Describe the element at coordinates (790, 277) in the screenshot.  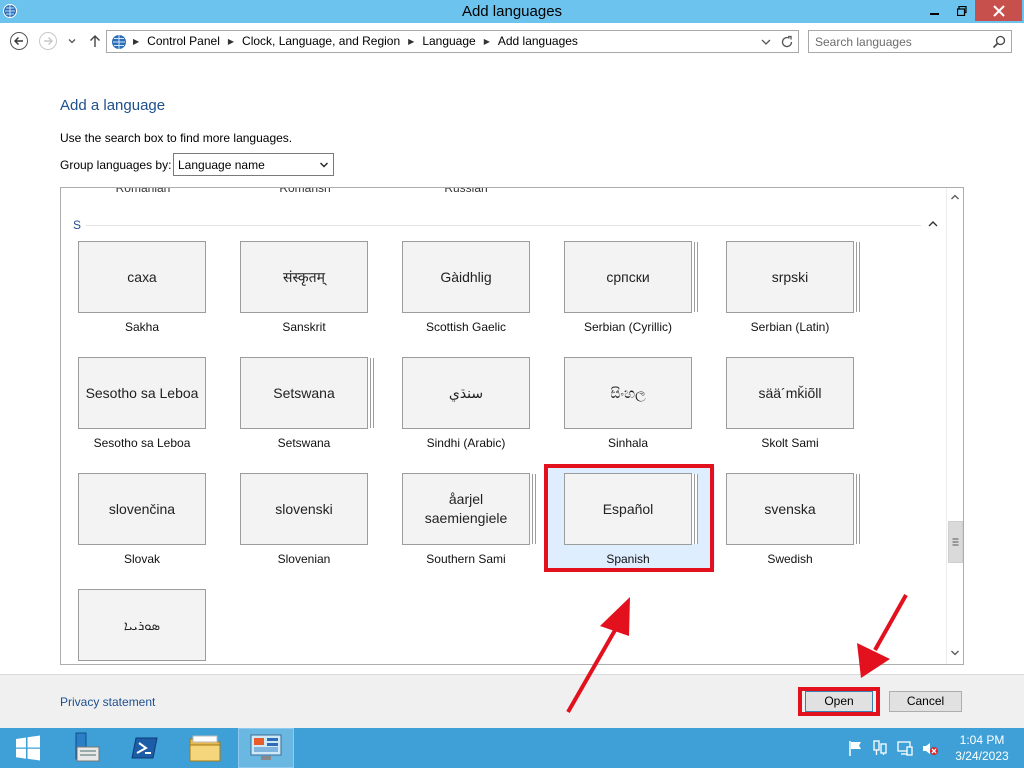
I see `language-native-name: srpski` at that location.